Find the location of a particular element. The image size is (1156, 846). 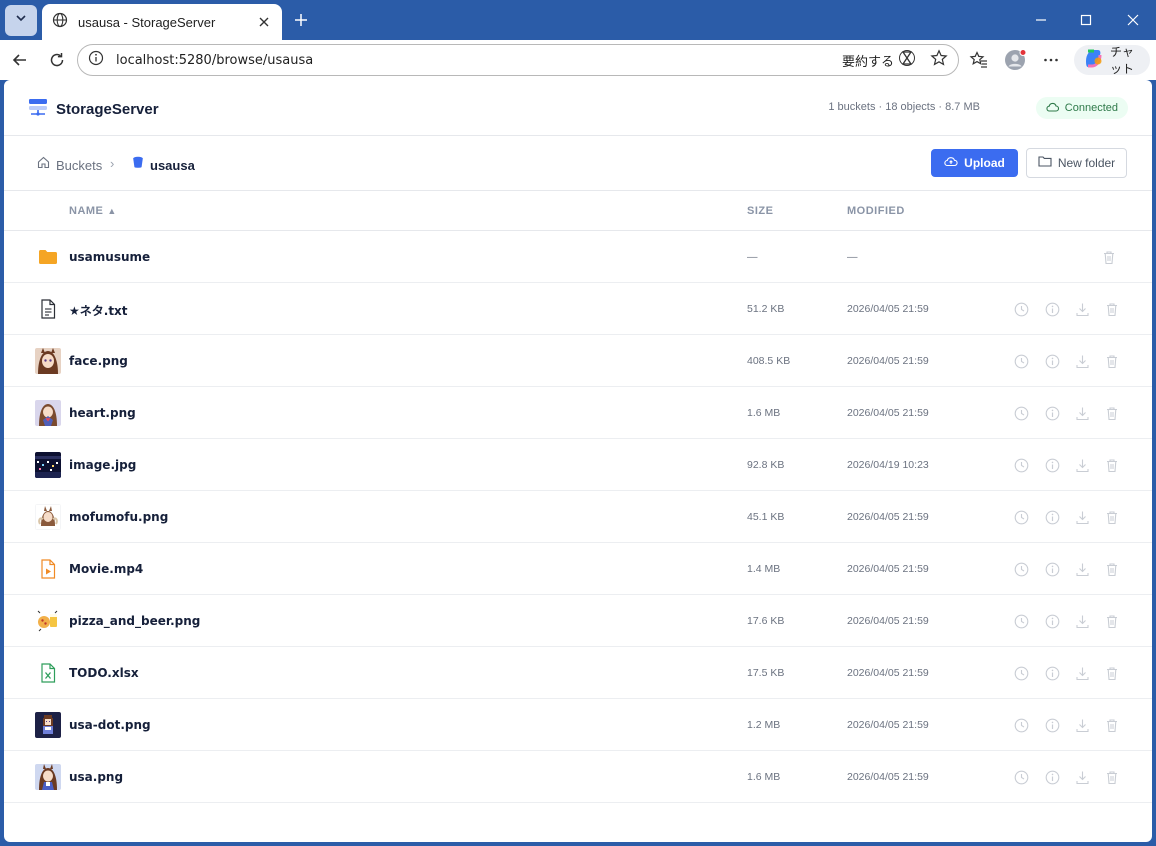

tab-actions-button is located at coordinates (21, 20).